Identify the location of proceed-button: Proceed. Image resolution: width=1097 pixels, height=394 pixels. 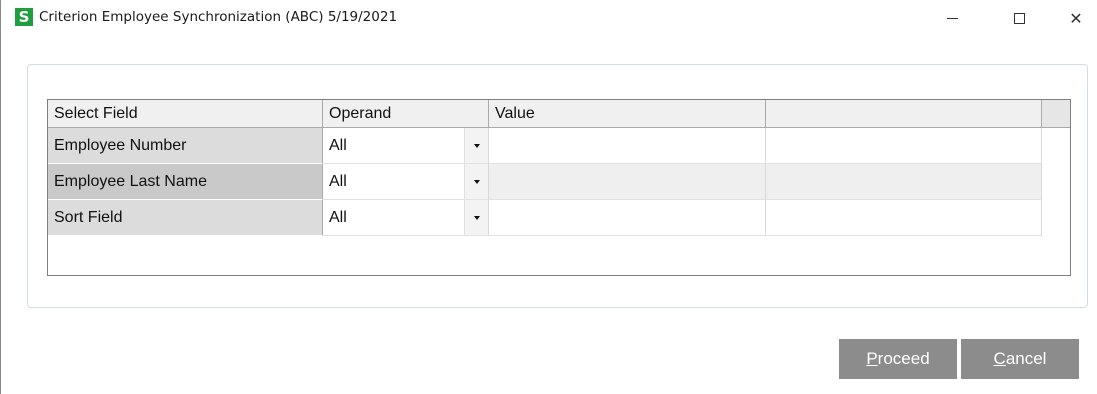
(898, 359).